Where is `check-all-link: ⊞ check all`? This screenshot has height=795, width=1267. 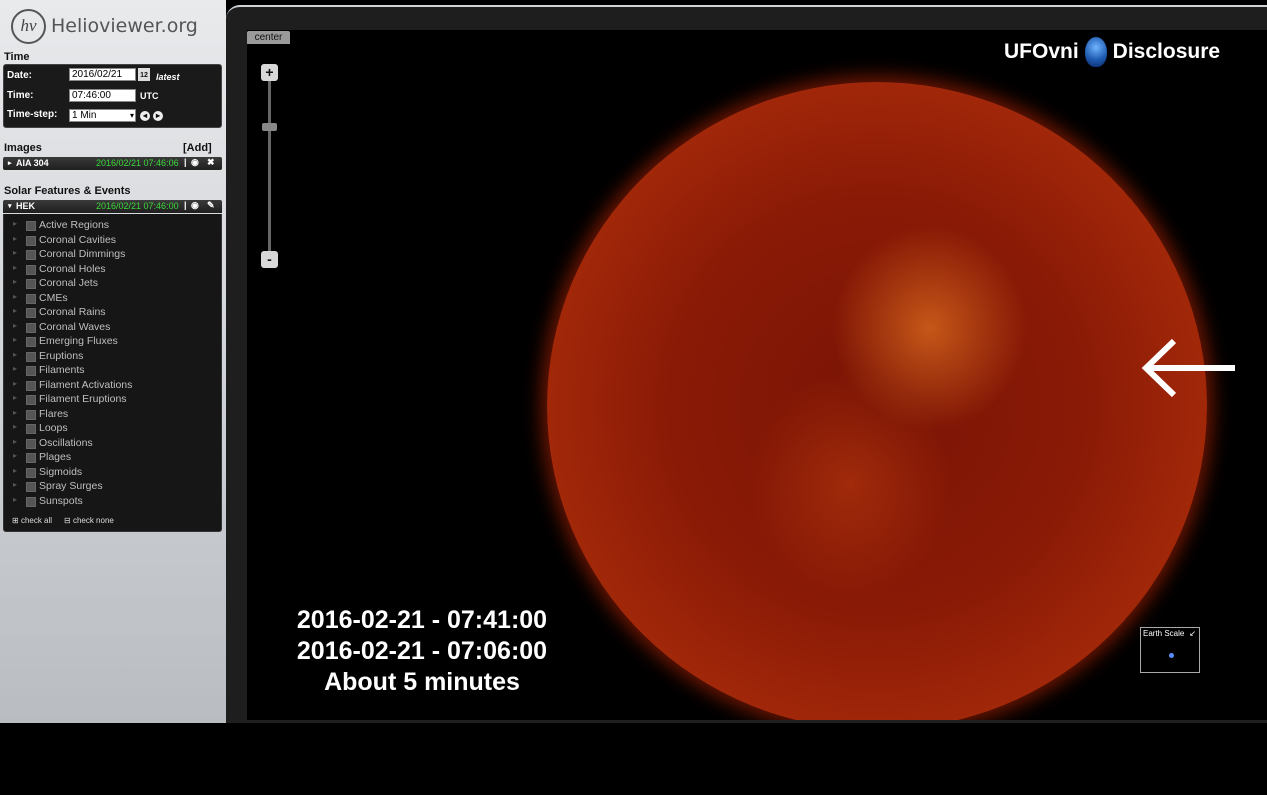 check-all-link: ⊞ check all is located at coordinates (32, 520).